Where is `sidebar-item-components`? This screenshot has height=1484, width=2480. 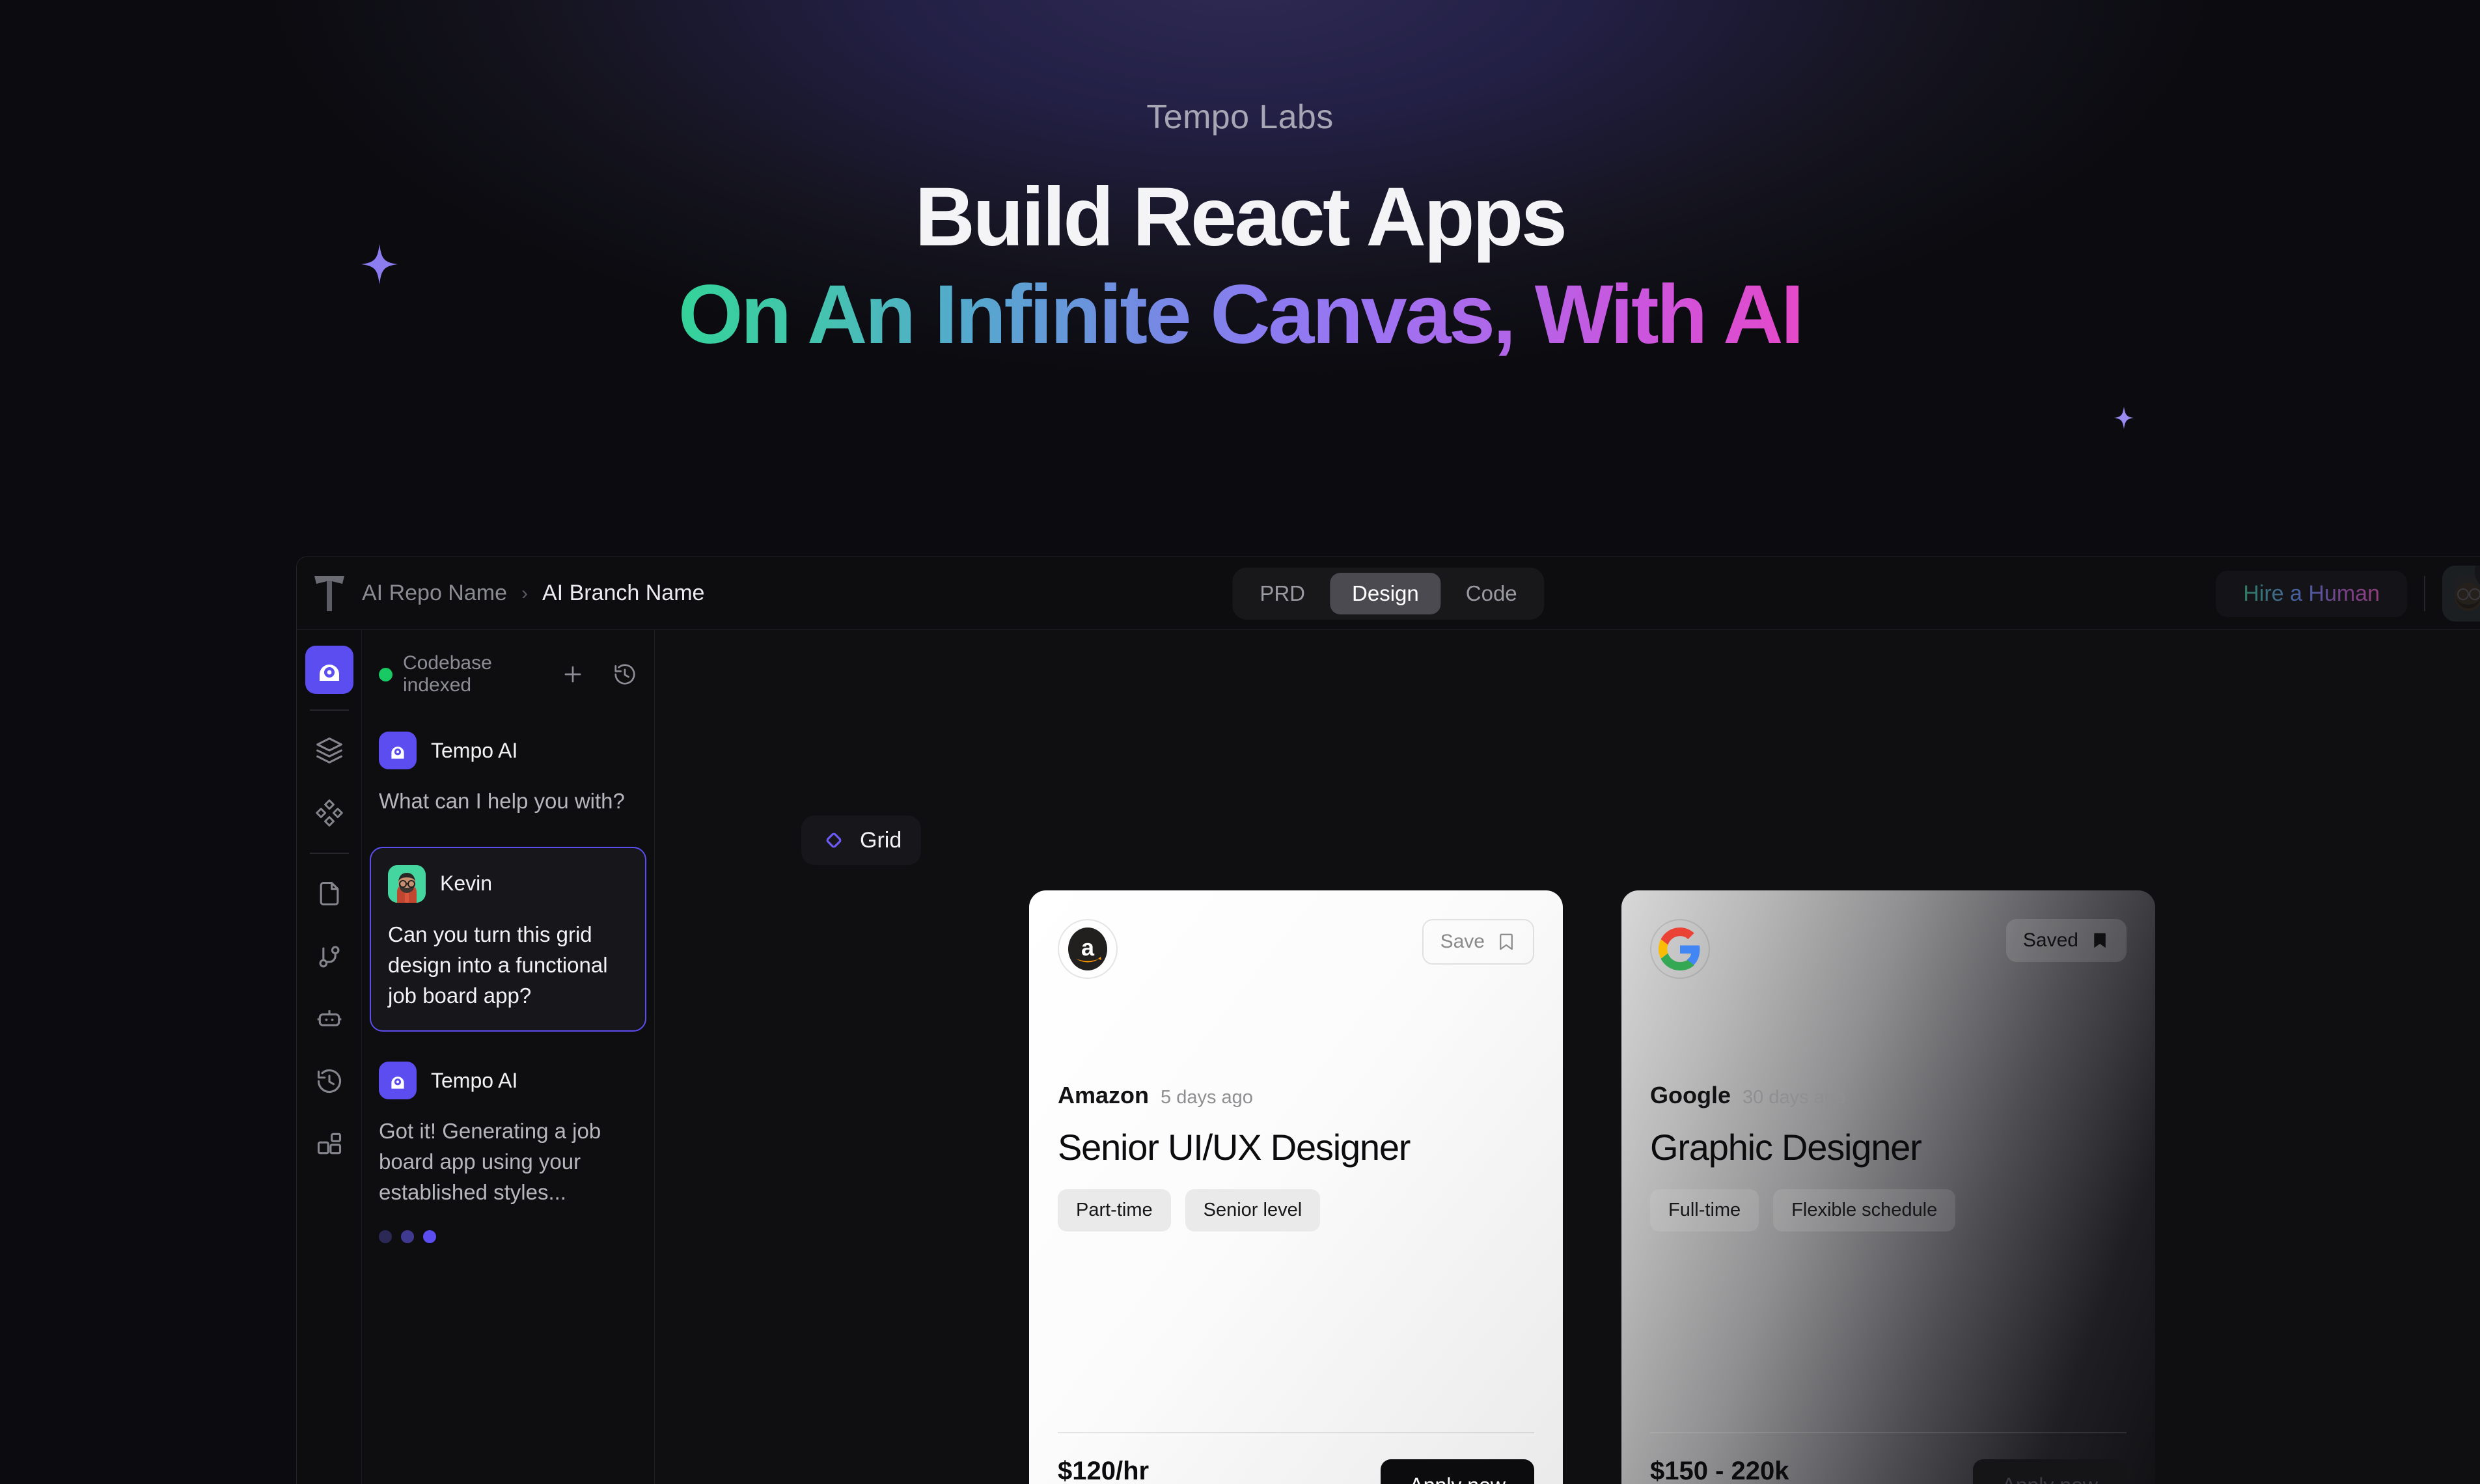
sidebar-item-components is located at coordinates (329, 813).